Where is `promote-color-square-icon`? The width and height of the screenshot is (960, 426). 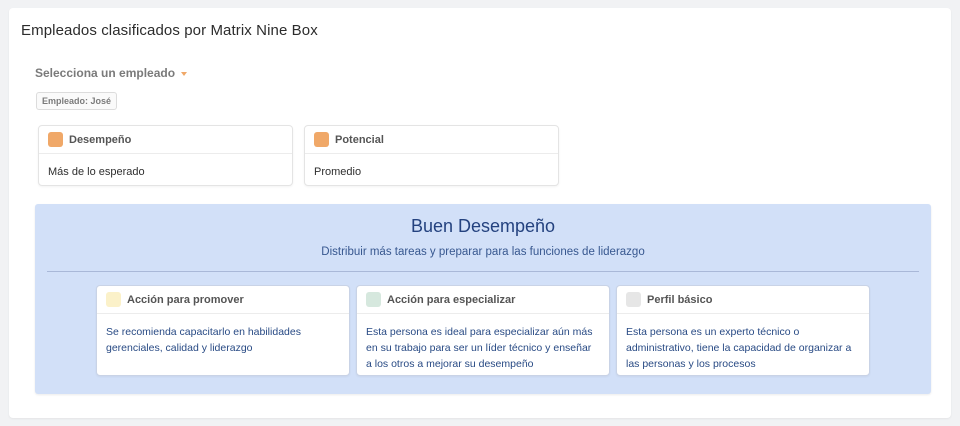
promote-color-square-icon is located at coordinates (113, 299).